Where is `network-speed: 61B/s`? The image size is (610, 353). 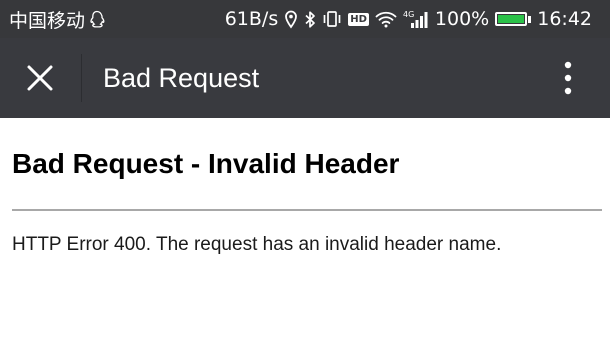 network-speed: 61B/s is located at coordinates (251, 19).